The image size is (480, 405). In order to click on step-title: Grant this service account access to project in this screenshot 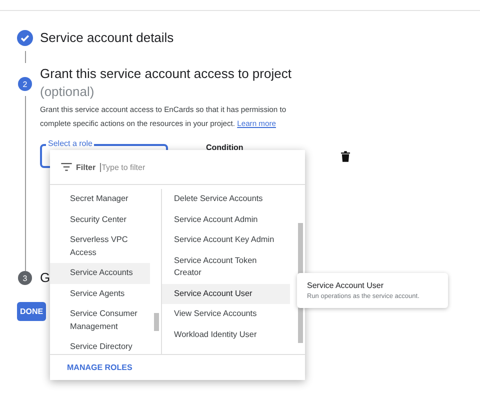, I will do `click(166, 74)`.